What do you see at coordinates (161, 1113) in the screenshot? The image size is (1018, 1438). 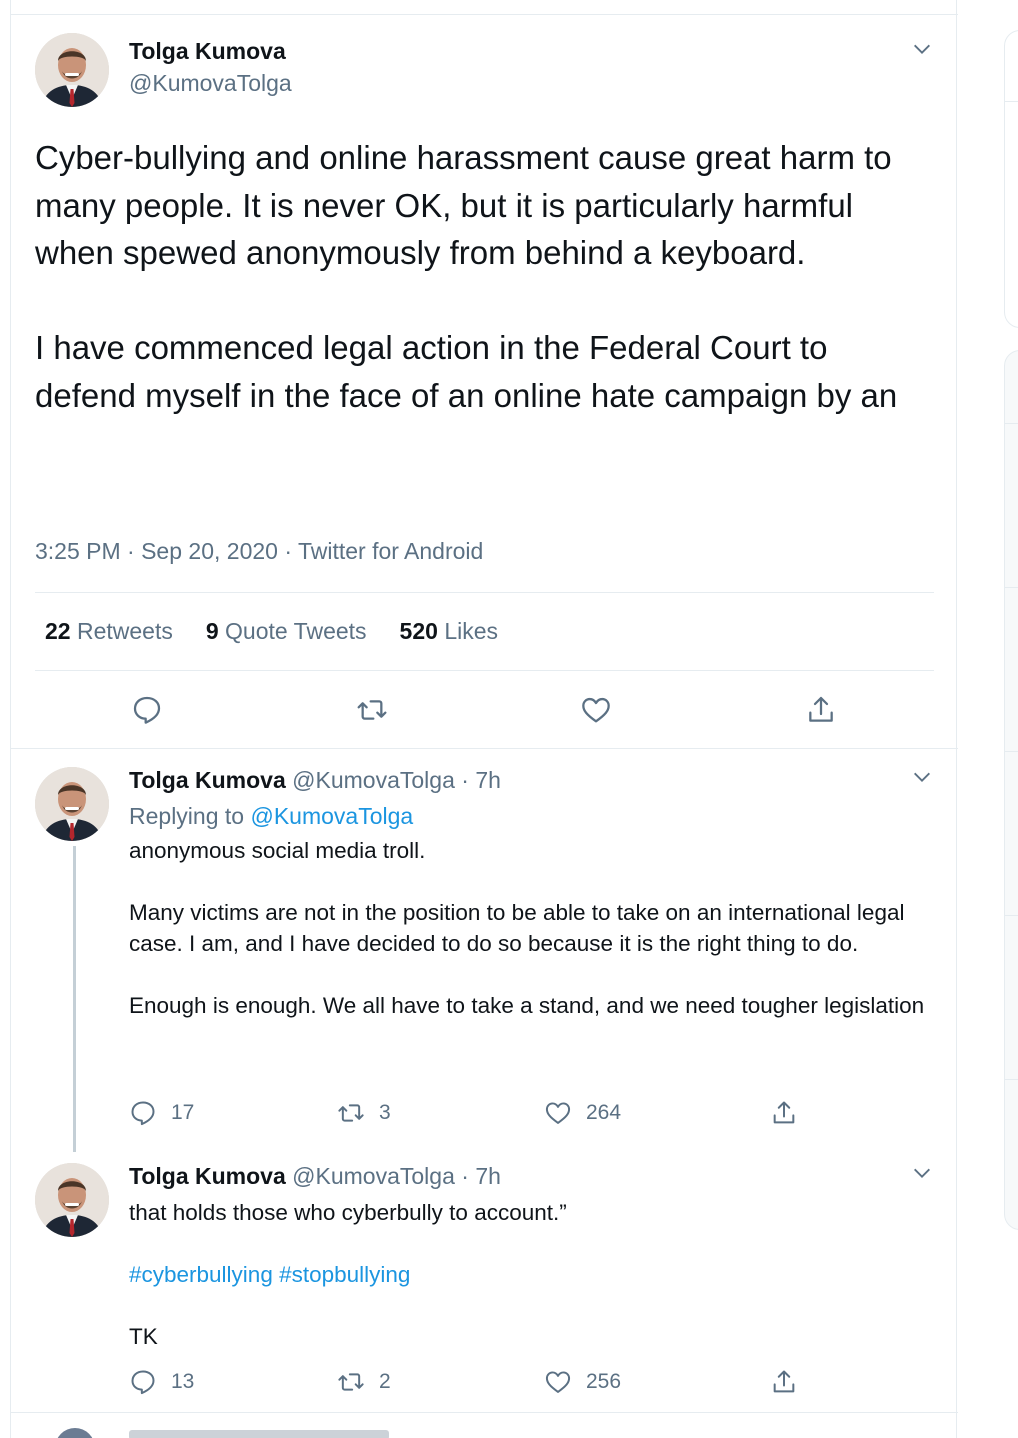 I see `reply-button: 17` at bounding box center [161, 1113].